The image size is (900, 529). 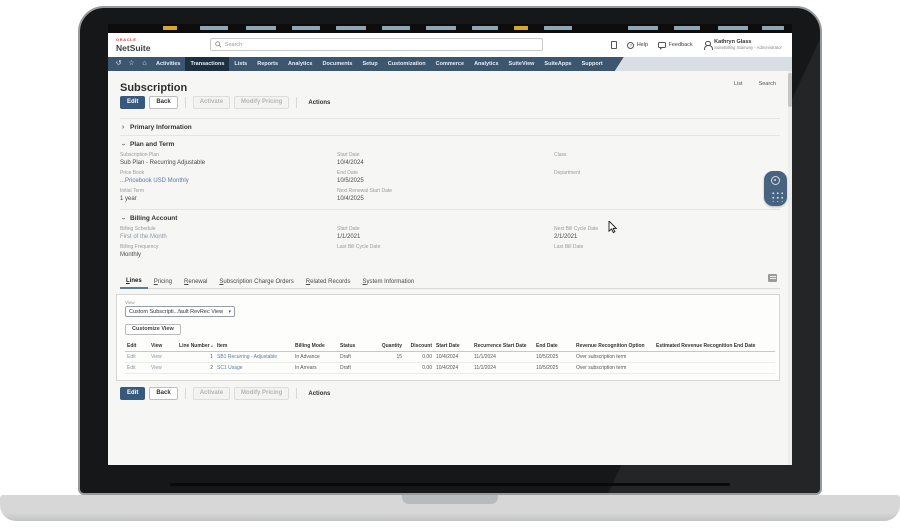 I want to click on col-header-estimated-revenue-recognition-end-date: Estimated Revenue Recognition End Date, so click(x=714, y=346).